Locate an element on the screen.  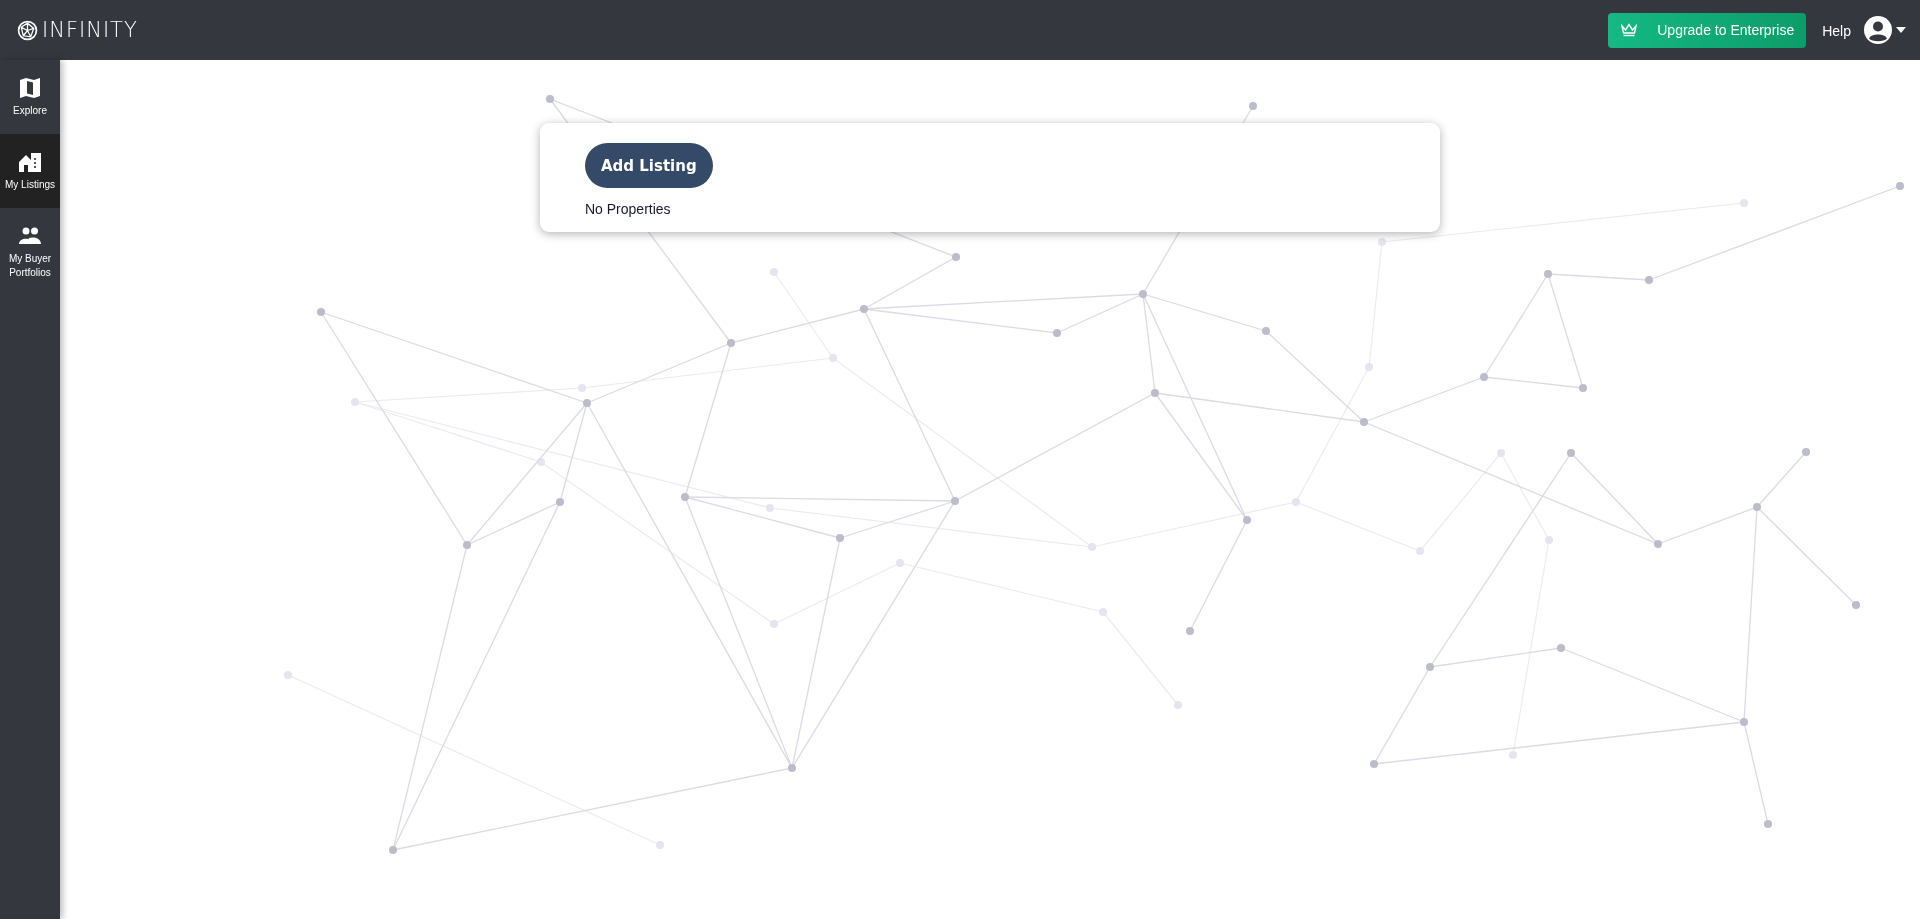
logo-icon is located at coordinates (27, 30).